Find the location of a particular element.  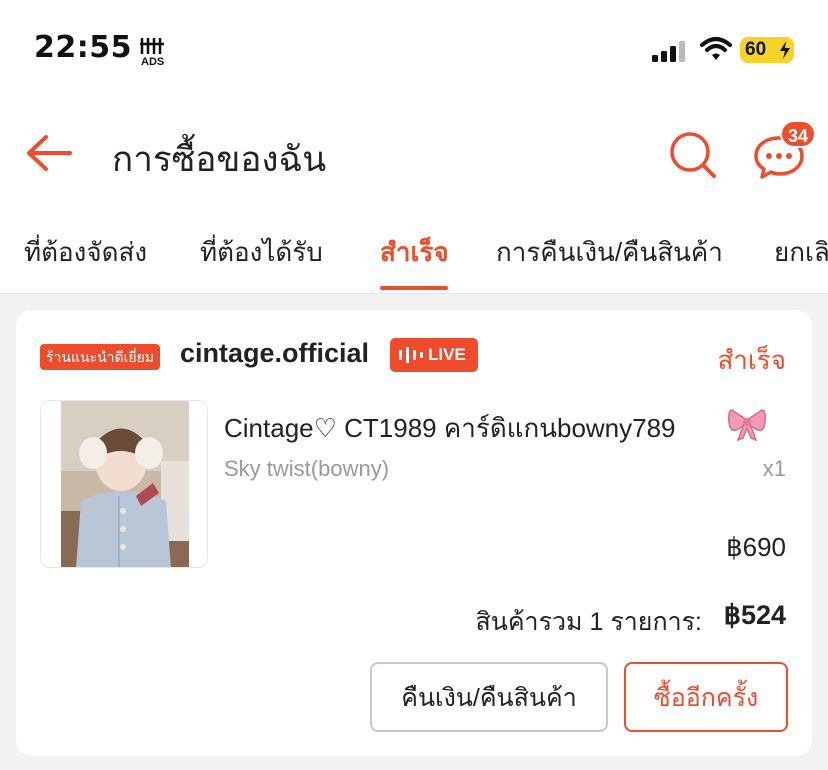

product-variant: Sky twist(bowny) is located at coordinates (307, 468).